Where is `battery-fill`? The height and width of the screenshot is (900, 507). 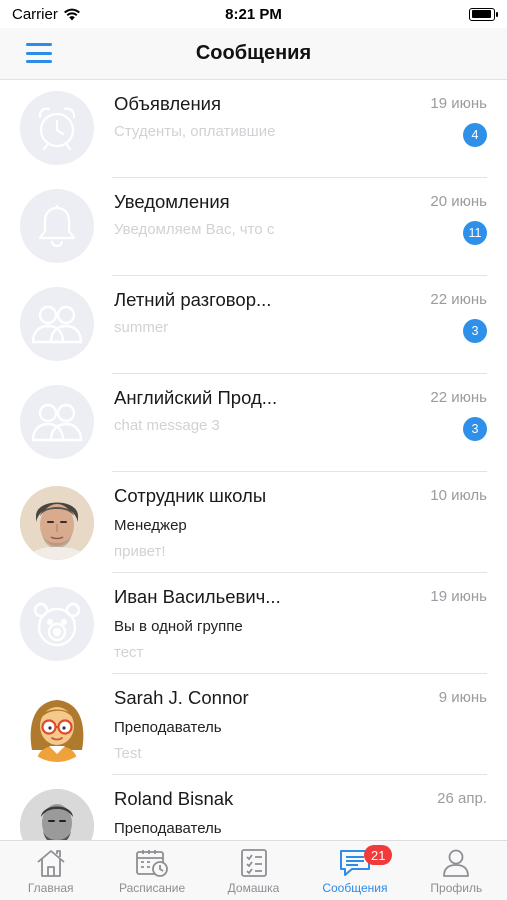
battery-fill is located at coordinates (481, 14).